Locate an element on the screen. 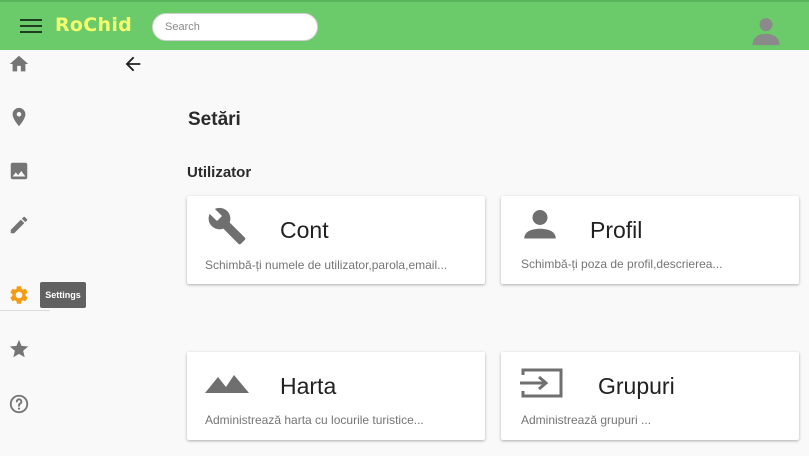  app-brand: RoChid is located at coordinates (93, 25).